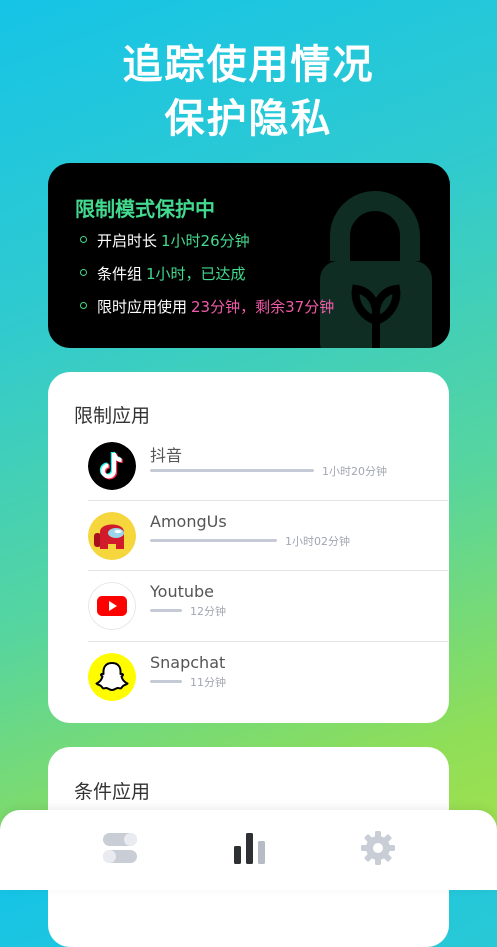 This screenshot has width=497, height=947. I want to click on usage-text: 11分钟, so click(208, 682).